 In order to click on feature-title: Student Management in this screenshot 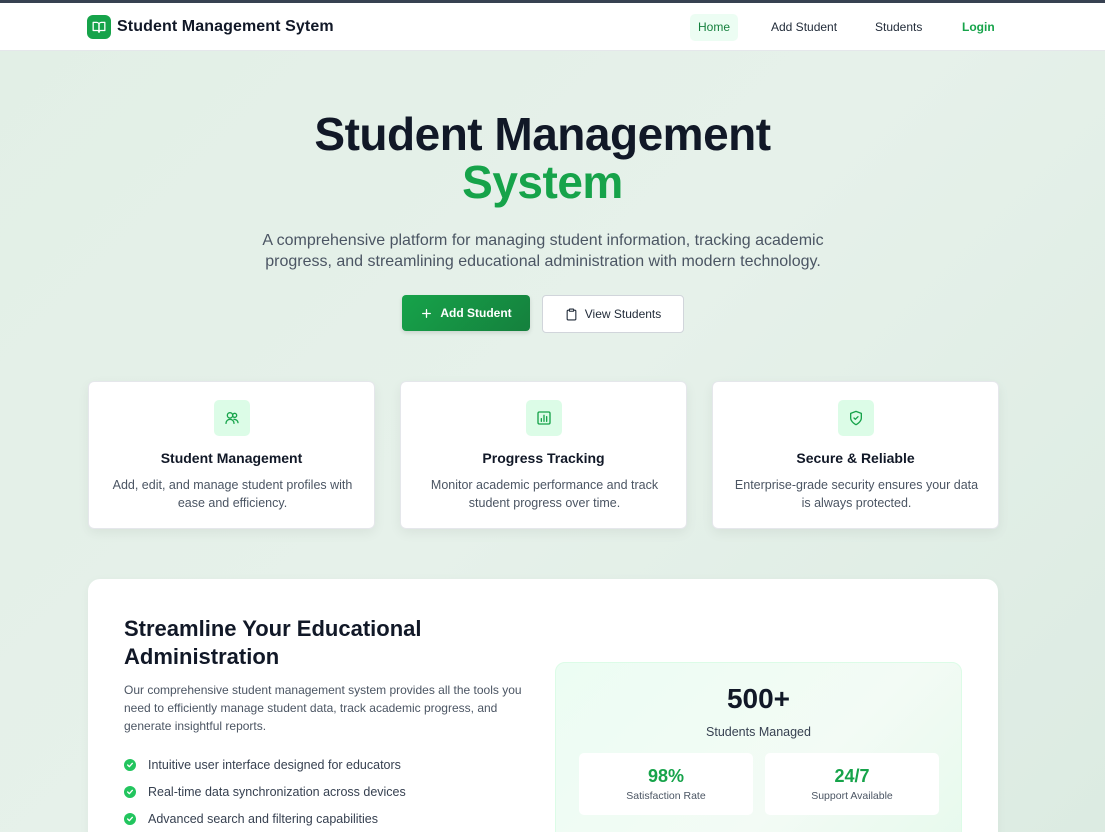, I will do `click(231, 458)`.